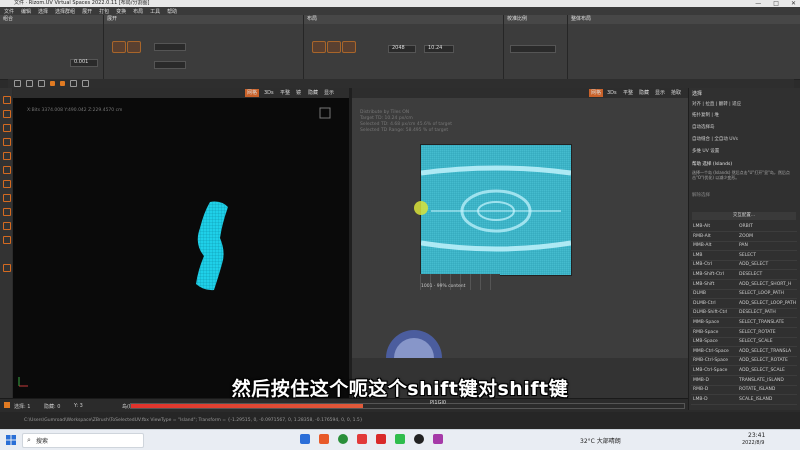 The height and width of the screenshot is (450, 800). Describe the element at coordinates (313, 93) in the screenshot. I see `tab-hide: 隐藏` at that location.